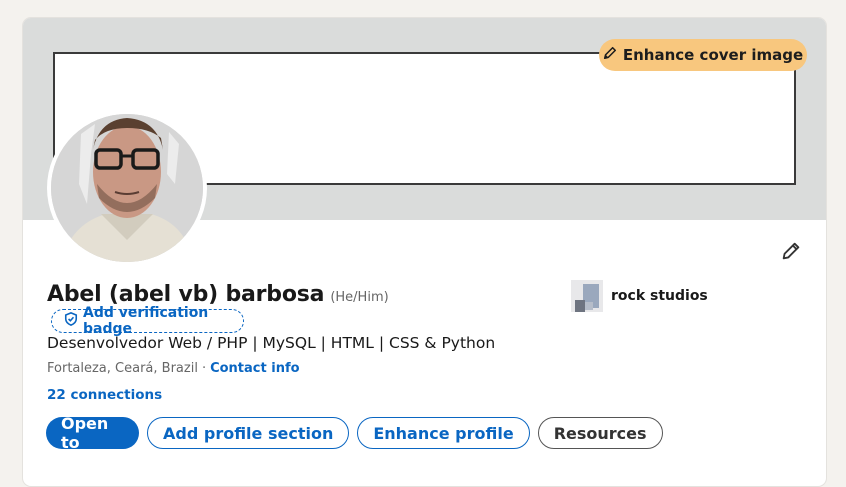 The height and width of the screenshot is (487, 846). I want to click on profile-name: Abel (abel vb) barbosa, so click(186, 294).